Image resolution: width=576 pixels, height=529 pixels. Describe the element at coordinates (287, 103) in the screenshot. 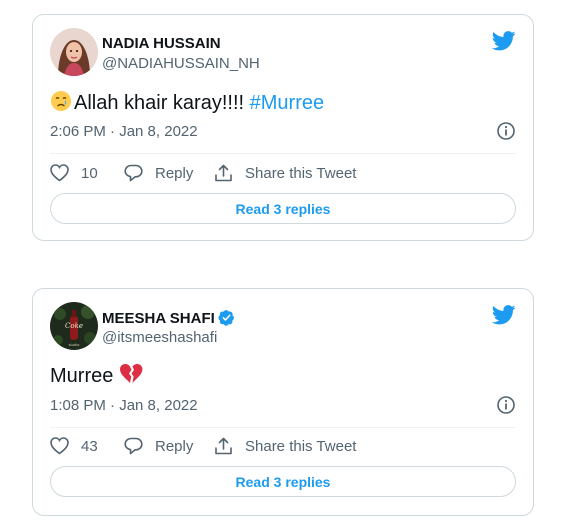

I see `hashtag-link: #Murree` at that location.